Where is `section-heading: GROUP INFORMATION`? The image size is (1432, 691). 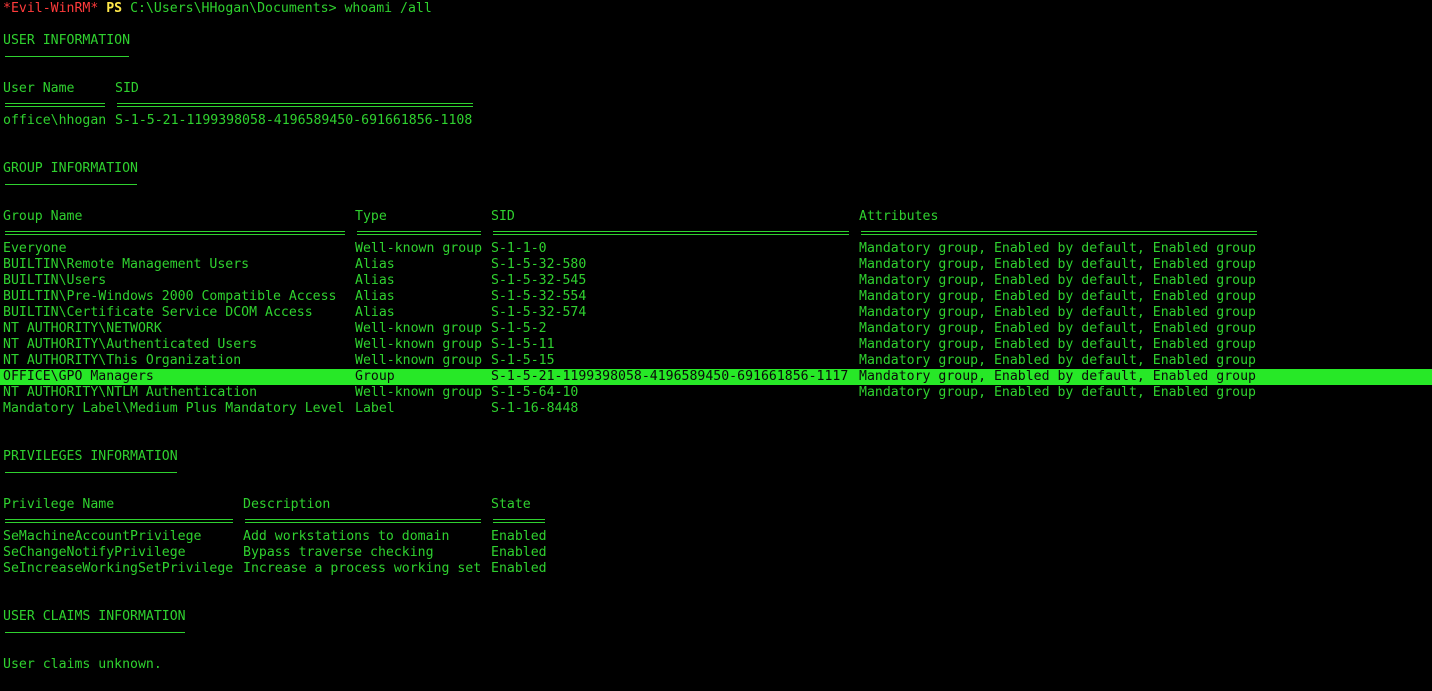 section-heading: GROUP INFORMATION is located at coordinates (70, 168).